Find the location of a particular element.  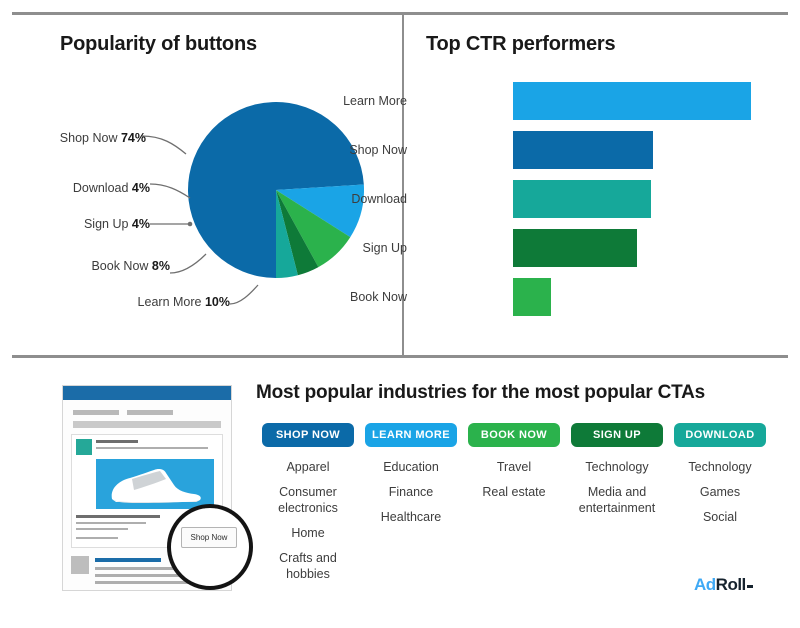

industry-item: Travel is located at coordinates (514, 467).